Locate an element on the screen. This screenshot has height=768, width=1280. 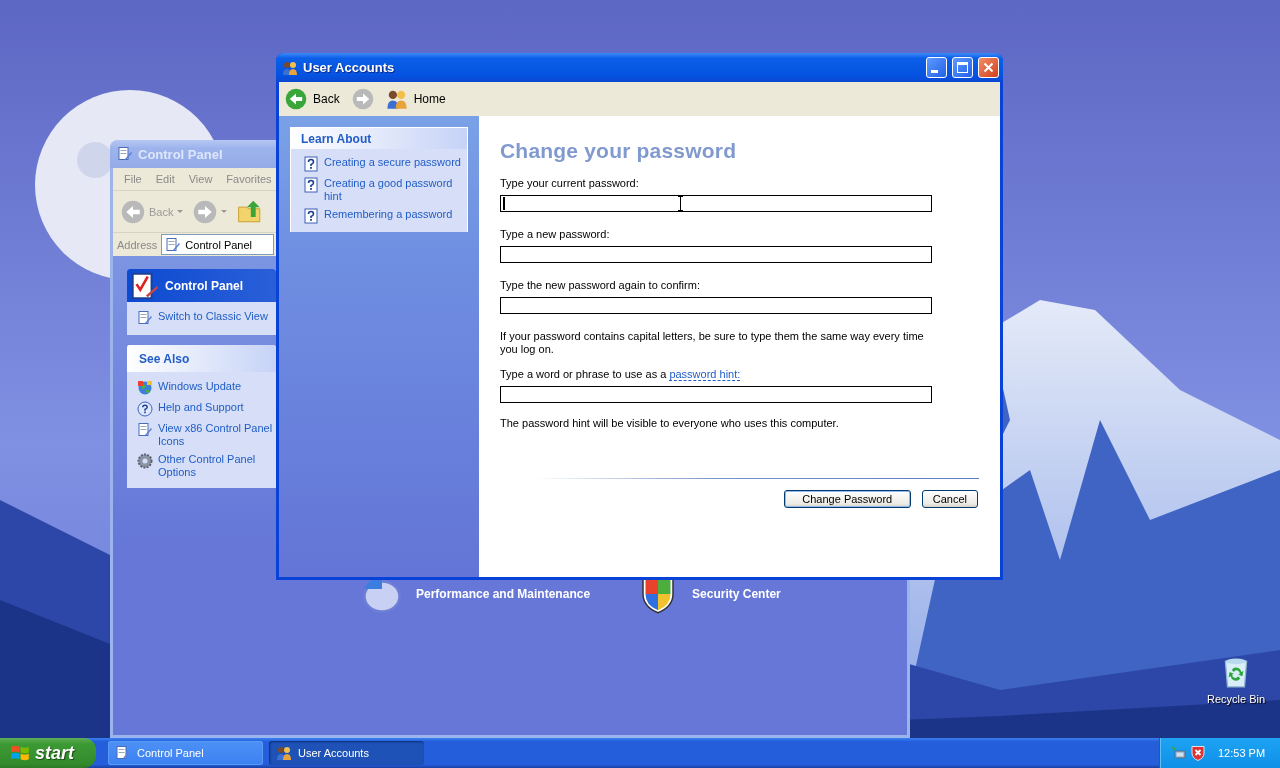
start-button: start is located at coordinates (48, 753).